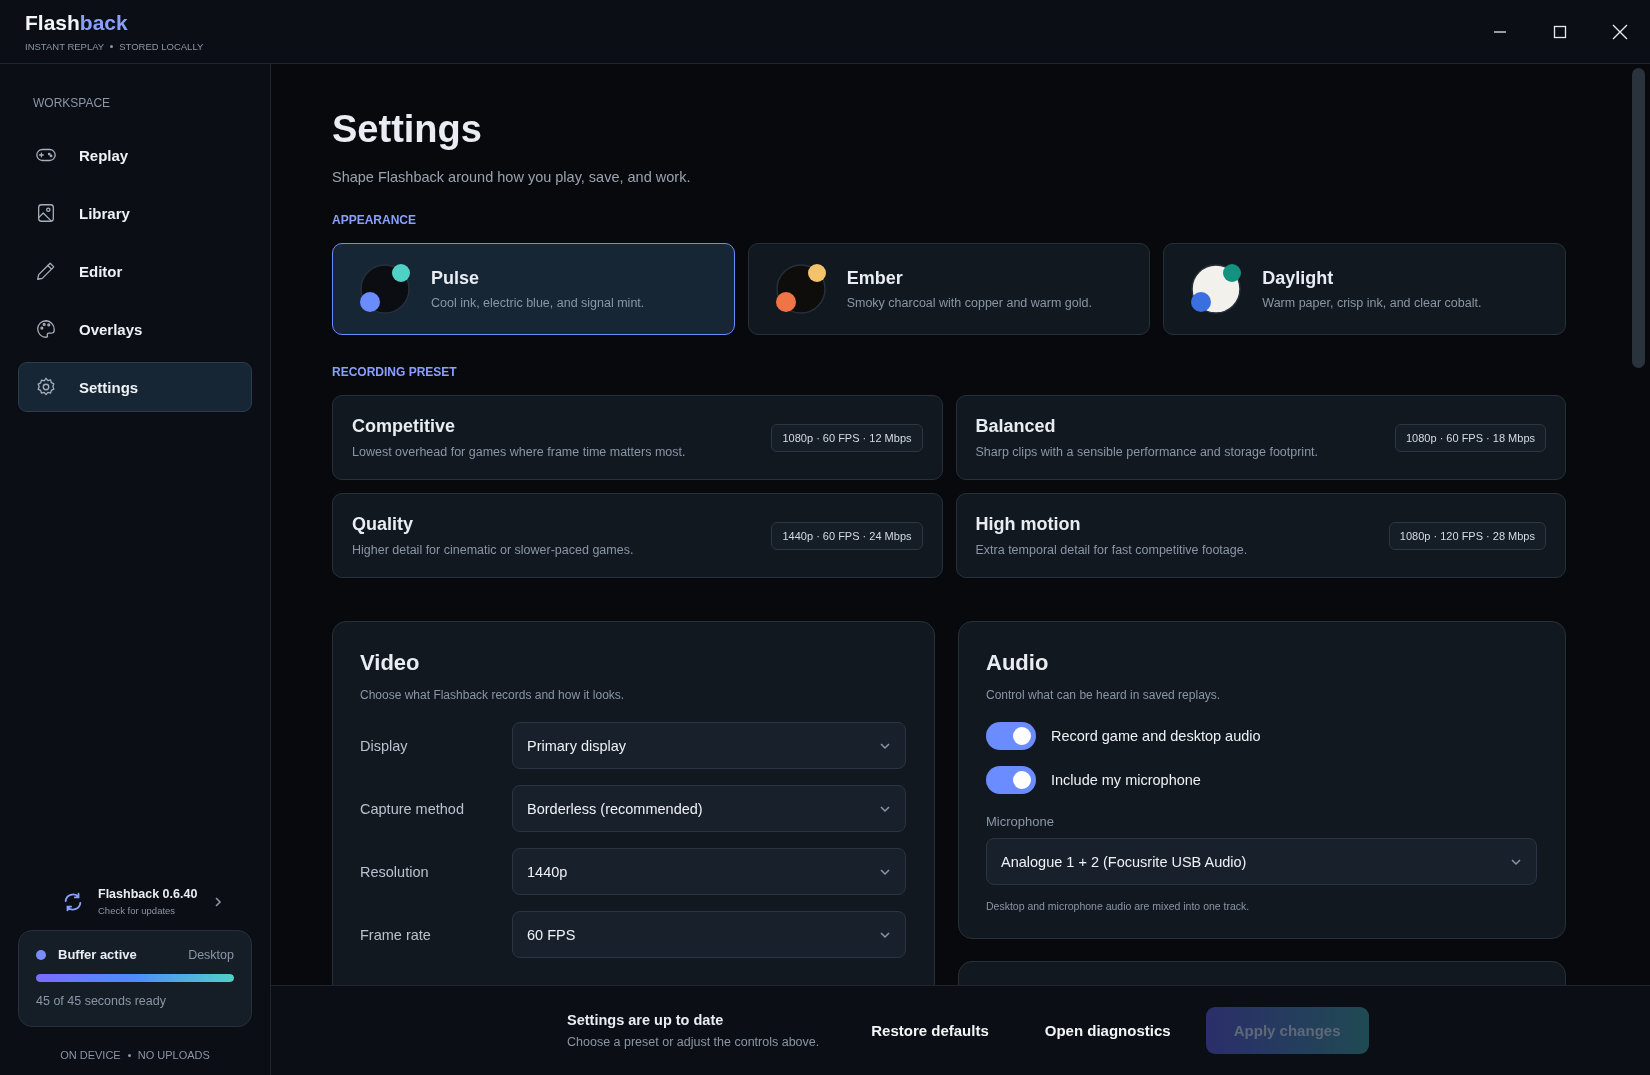 This screenshot has width=1650, height=1075. What do you see at coordinates (1107, 1030) in the screenshot?
I see `footer-button: Open diagnostics` at bounding box center [1107, 1030].